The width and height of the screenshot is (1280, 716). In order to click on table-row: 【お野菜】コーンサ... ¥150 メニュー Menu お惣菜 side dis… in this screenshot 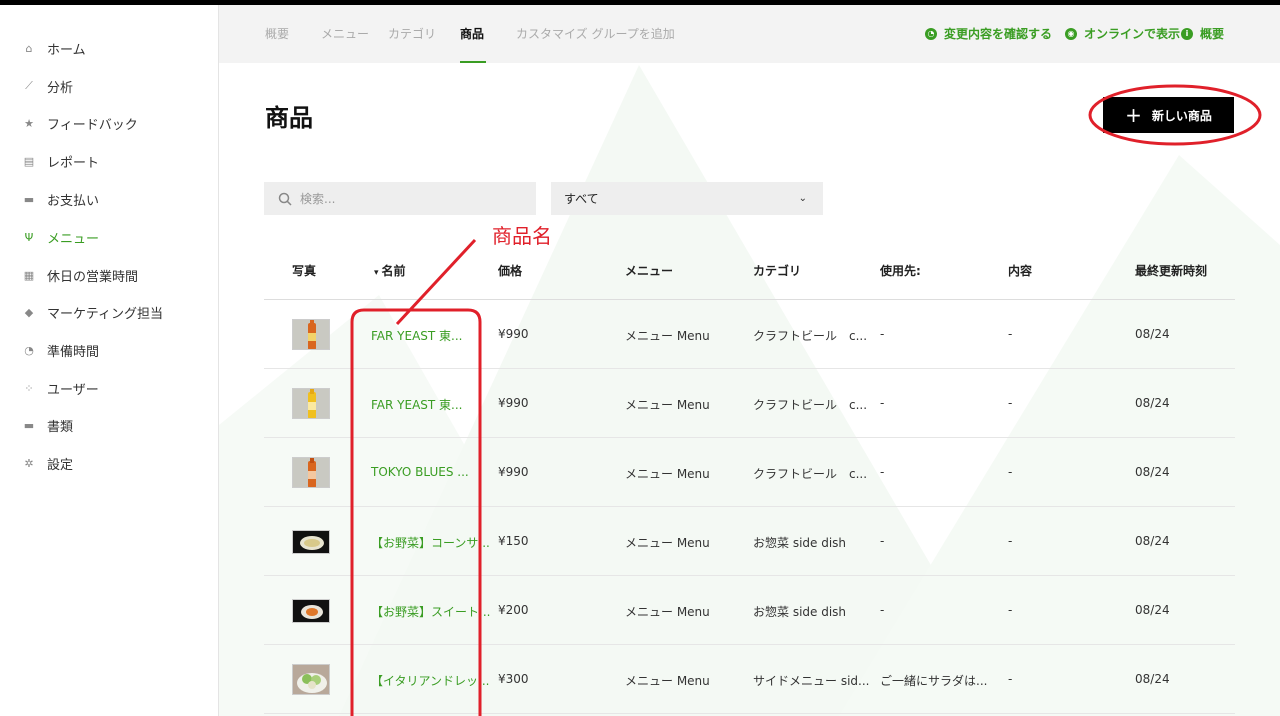, I will do `click(749, 541)`.